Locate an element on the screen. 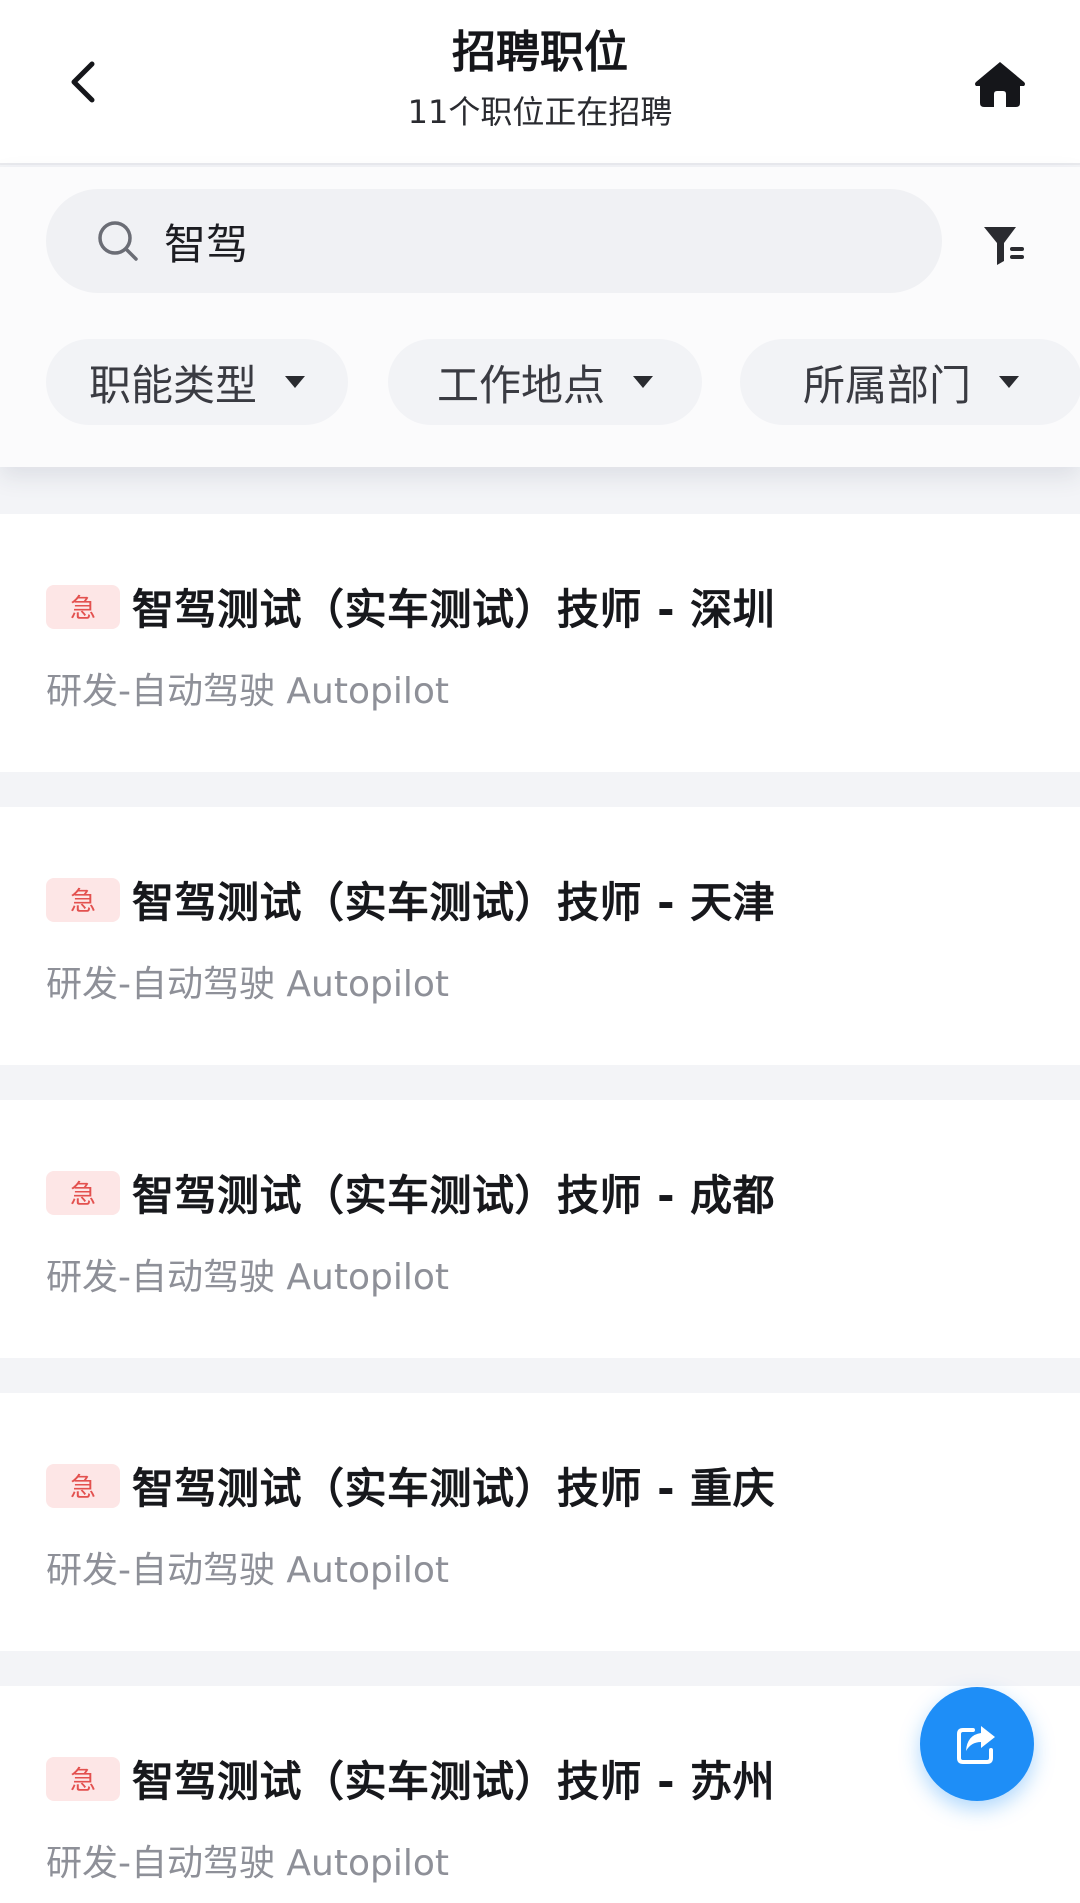 This screenshot has height=1903, width=1080. back-button is located at coordinates (84, 82).